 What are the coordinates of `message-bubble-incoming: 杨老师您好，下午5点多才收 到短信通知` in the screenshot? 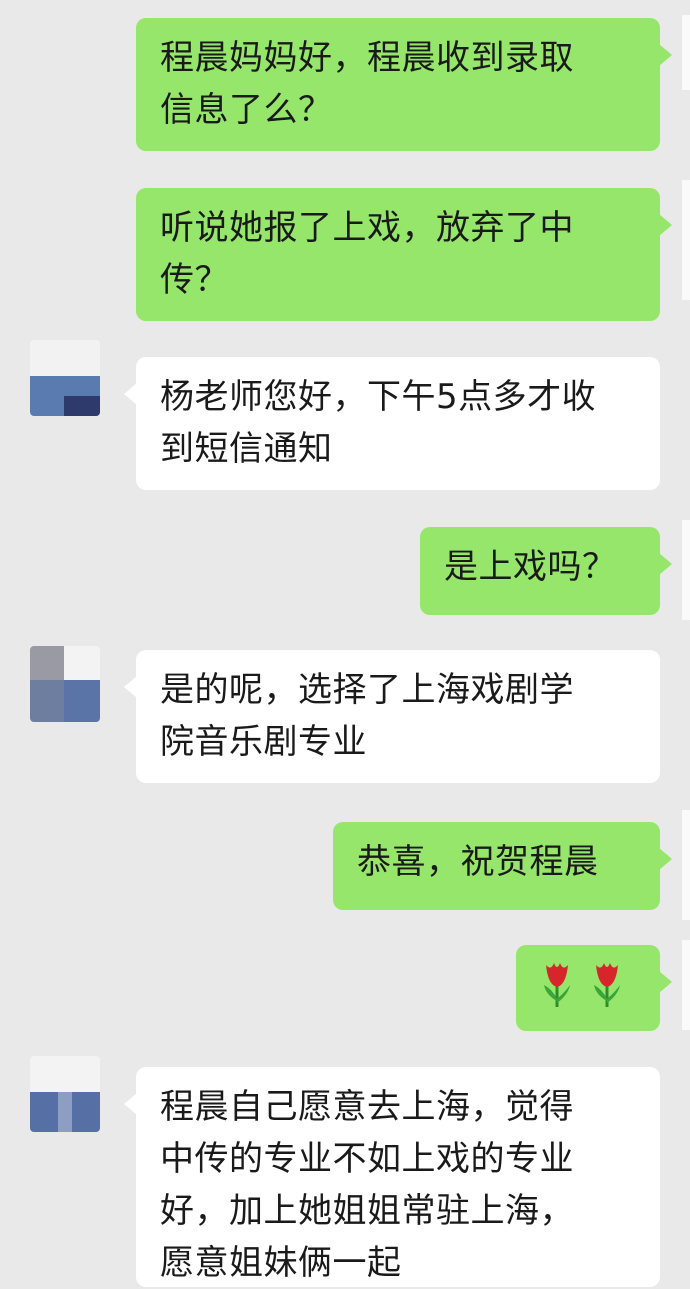 It's located at (392, 423).